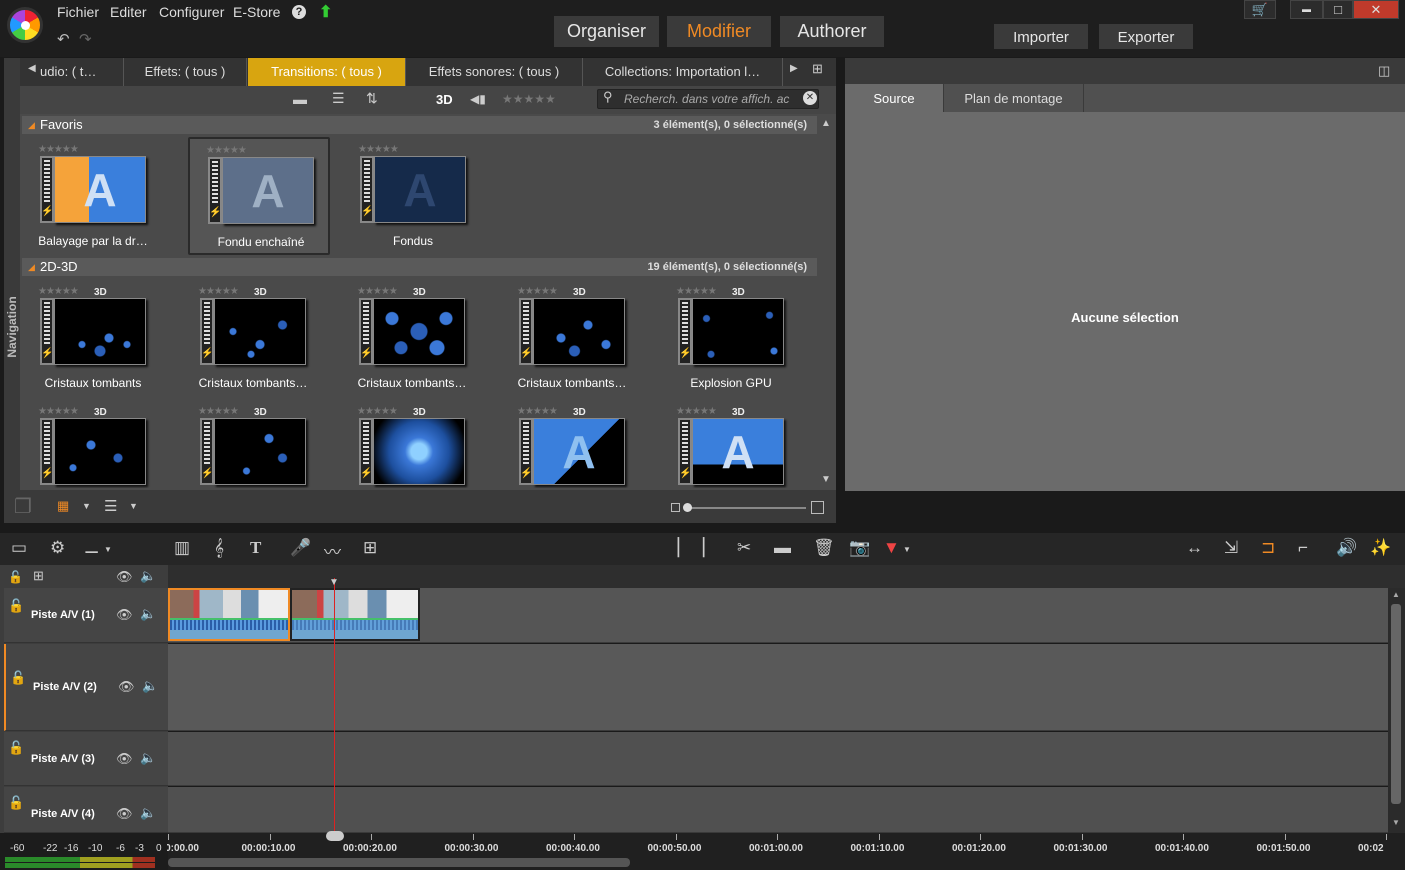 Image resolution: width=1405 pixels, height=870 pixels. What do you see at coordinates (709, 548) in the screenshot?
I see `trim-right-icon: ▏` at bounding box center [709, 548].